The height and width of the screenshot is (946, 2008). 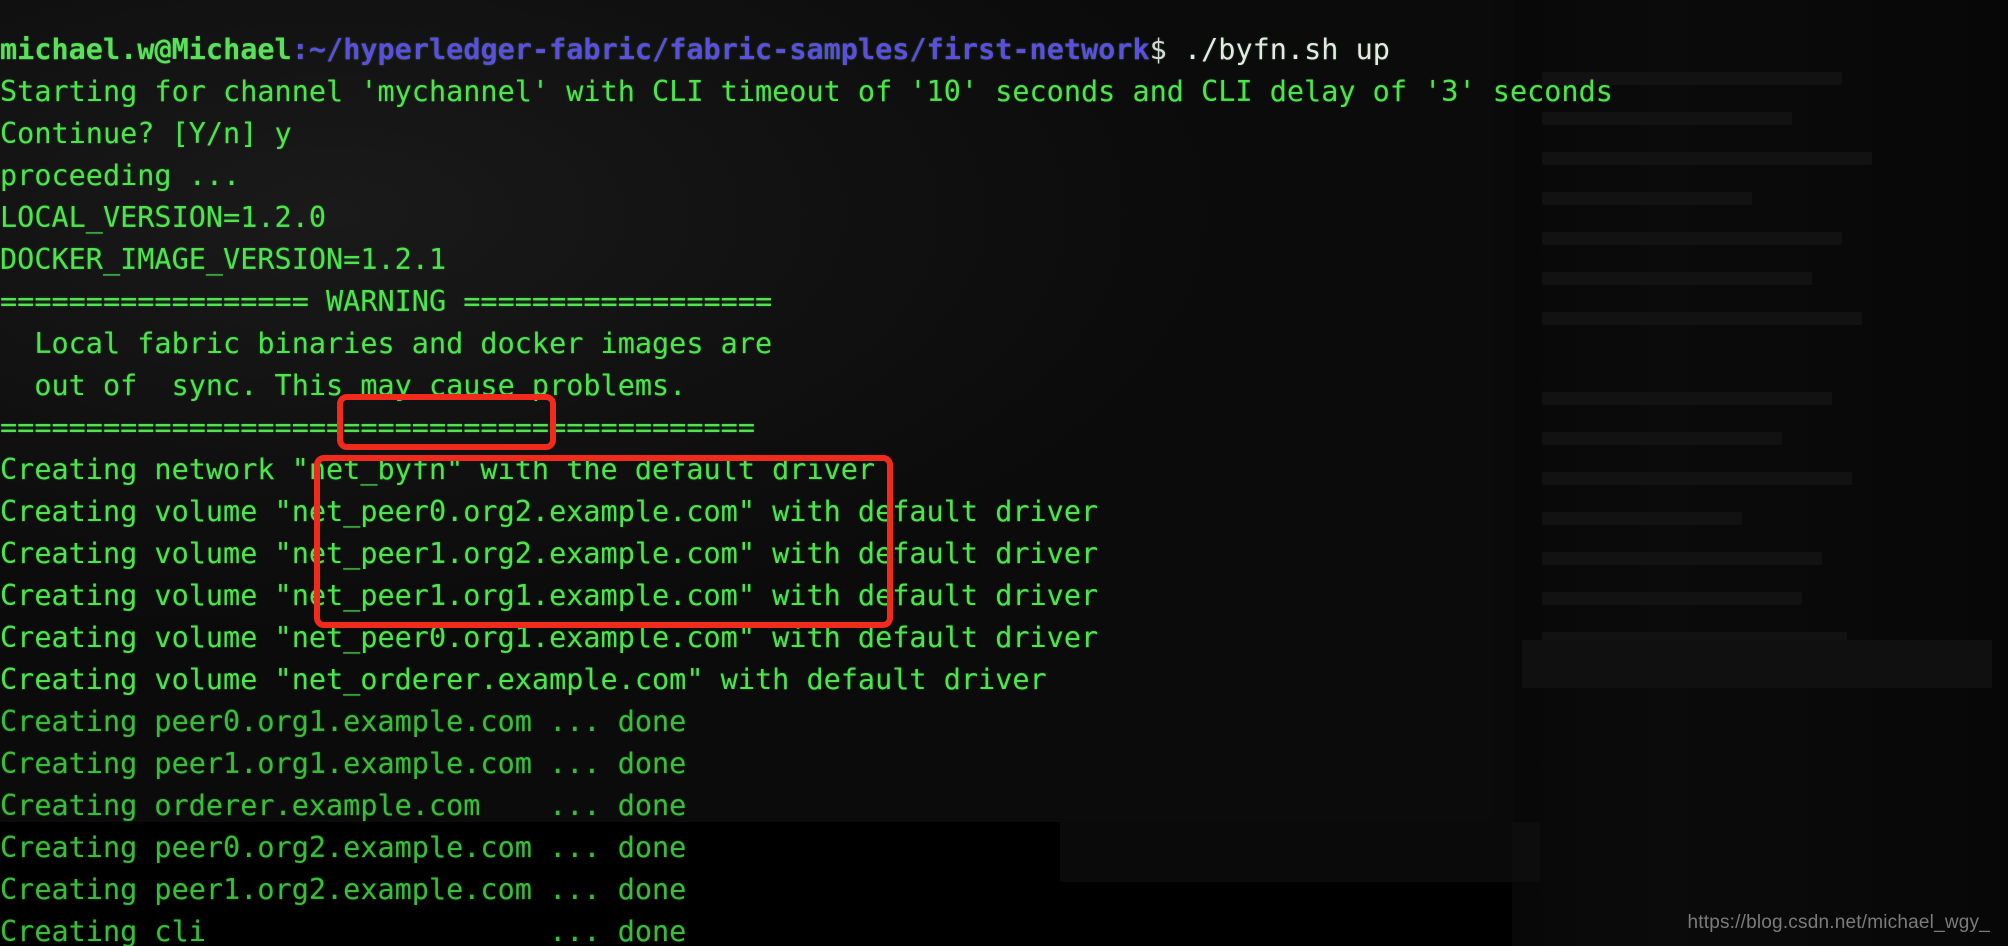 What do you see at coordinates (163, 217) in the screenshot?
I see `terminal-line: LOCAL_VERSION=1.2.0` at bounding box center [163, 217].